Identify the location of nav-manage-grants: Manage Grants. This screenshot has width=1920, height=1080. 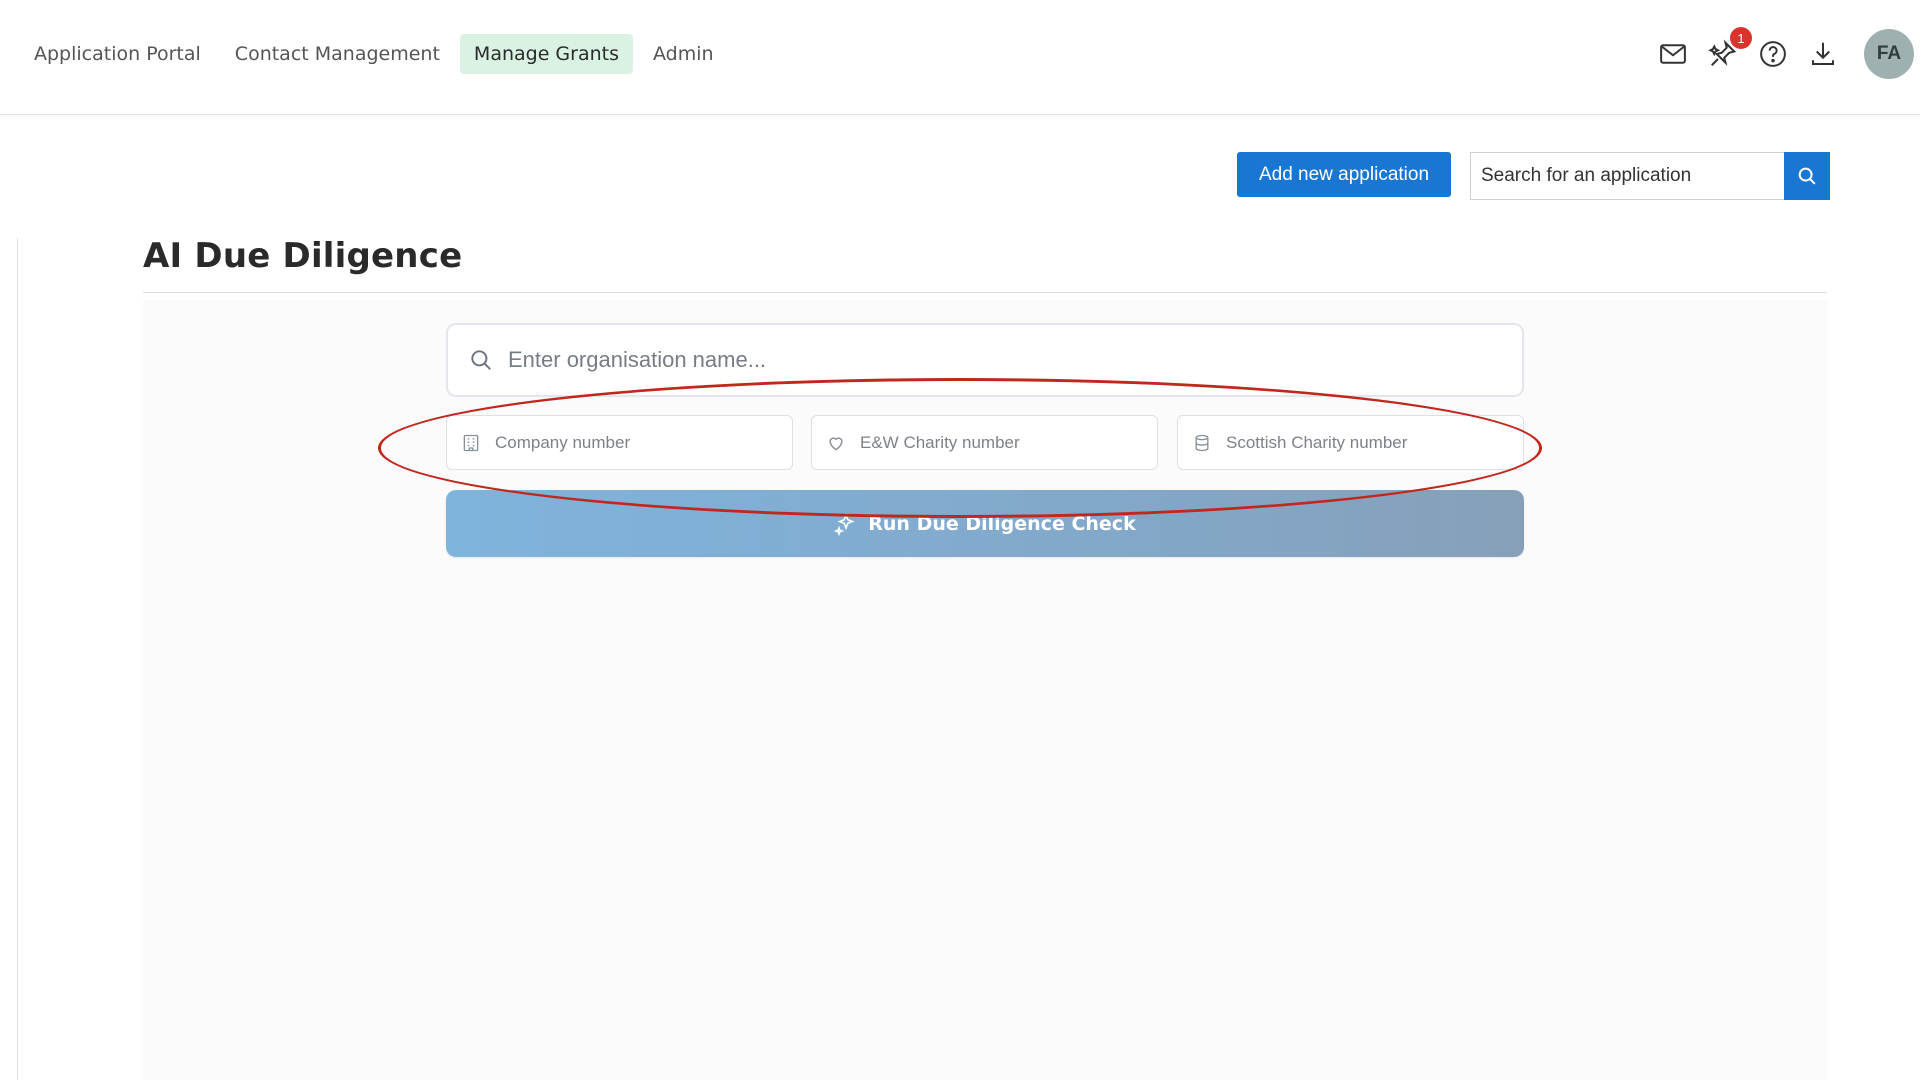
(546, 54).